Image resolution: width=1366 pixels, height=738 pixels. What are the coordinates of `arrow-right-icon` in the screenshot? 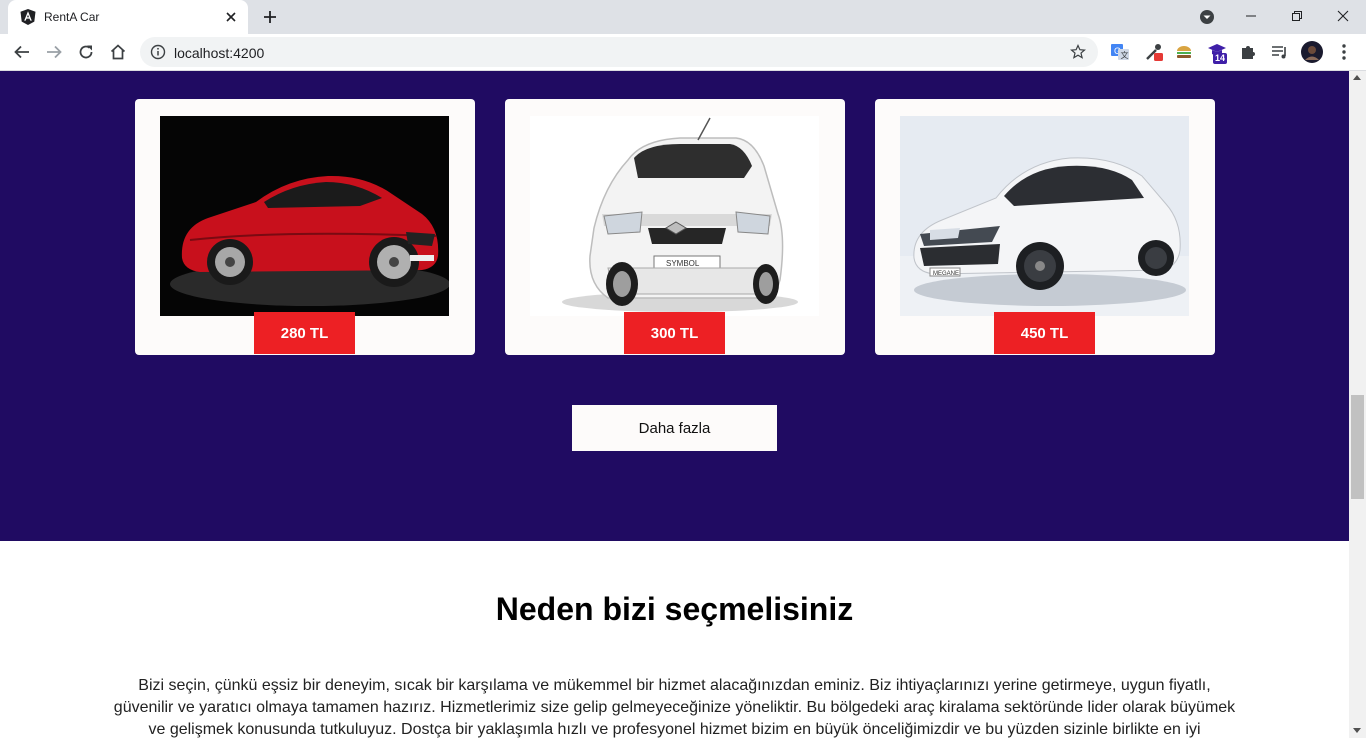 It's located at (54, 52).